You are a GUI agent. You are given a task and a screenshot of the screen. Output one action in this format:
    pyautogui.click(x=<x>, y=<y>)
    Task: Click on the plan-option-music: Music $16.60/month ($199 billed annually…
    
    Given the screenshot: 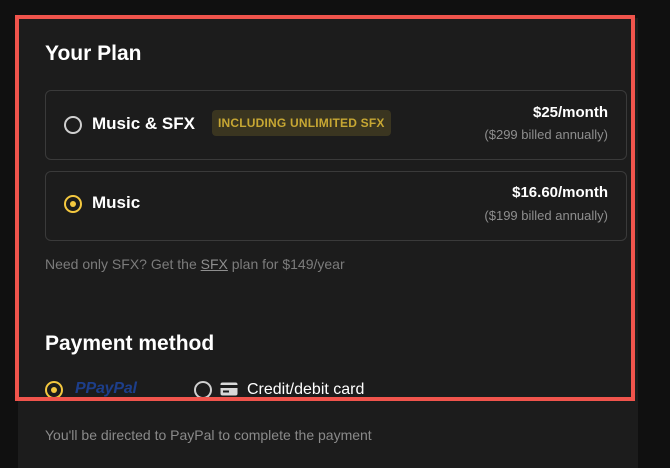 What is the action you would take?
    pyautogui.click(x=336, y=206)
    